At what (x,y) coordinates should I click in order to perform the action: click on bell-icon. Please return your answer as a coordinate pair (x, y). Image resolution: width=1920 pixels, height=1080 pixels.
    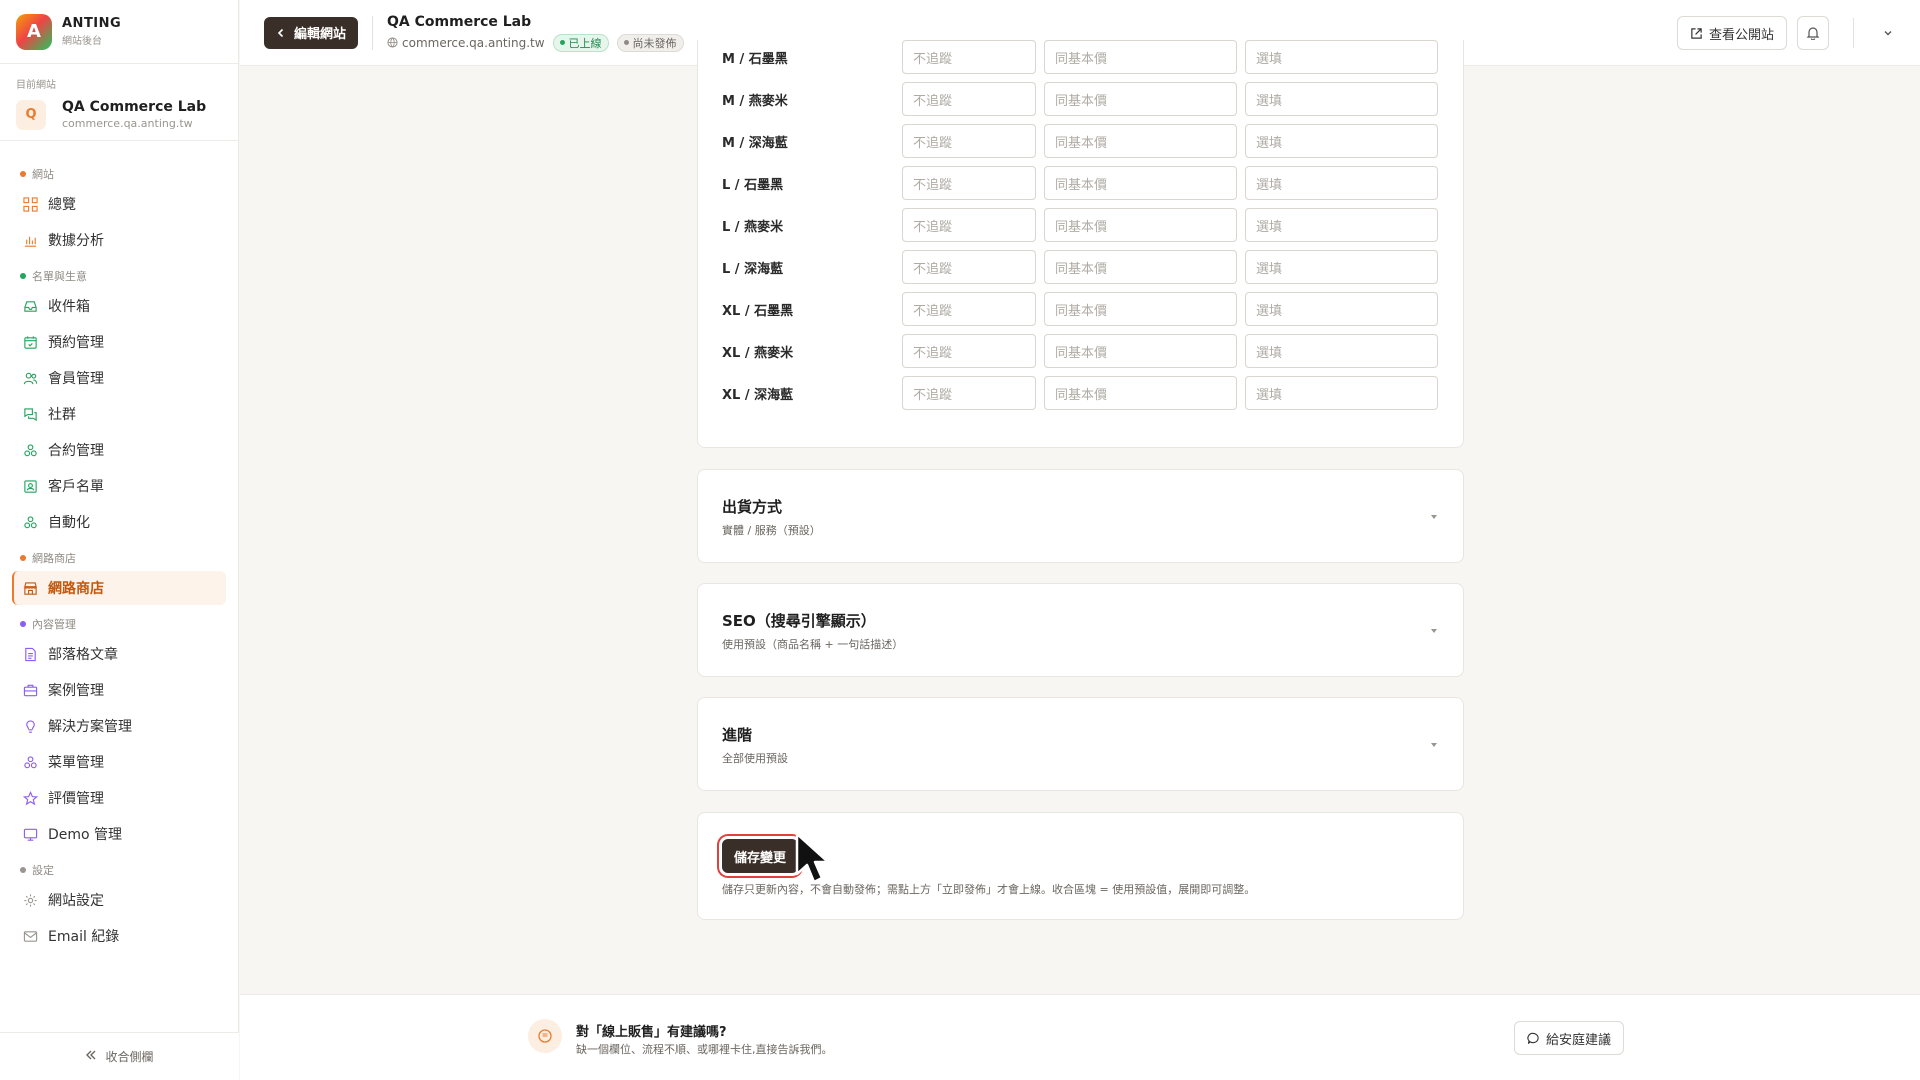
    Looking at the image, I should click on (1813, 33).